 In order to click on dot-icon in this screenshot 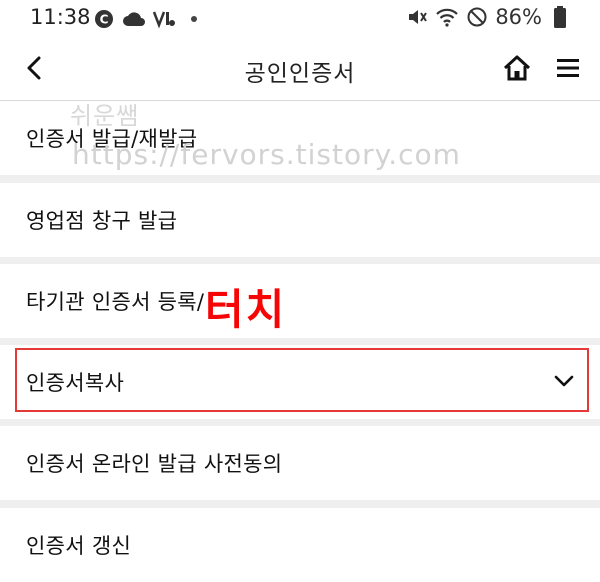, I will do `click(194, 19)`.